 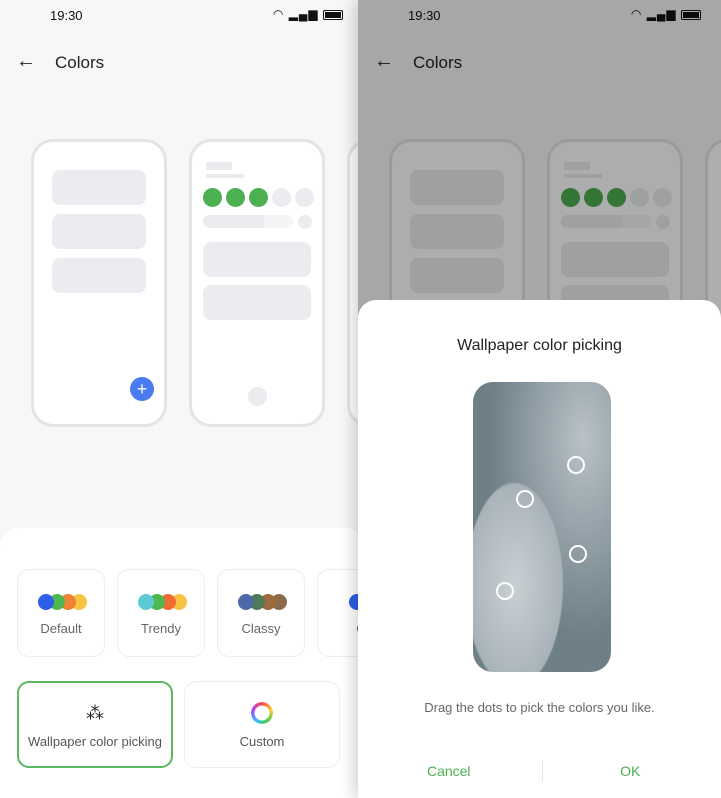 What do you see at coordinates (449, 771) in the screenshot?
I see `cancel-button: Cancel` at bounding box center [449, 771].